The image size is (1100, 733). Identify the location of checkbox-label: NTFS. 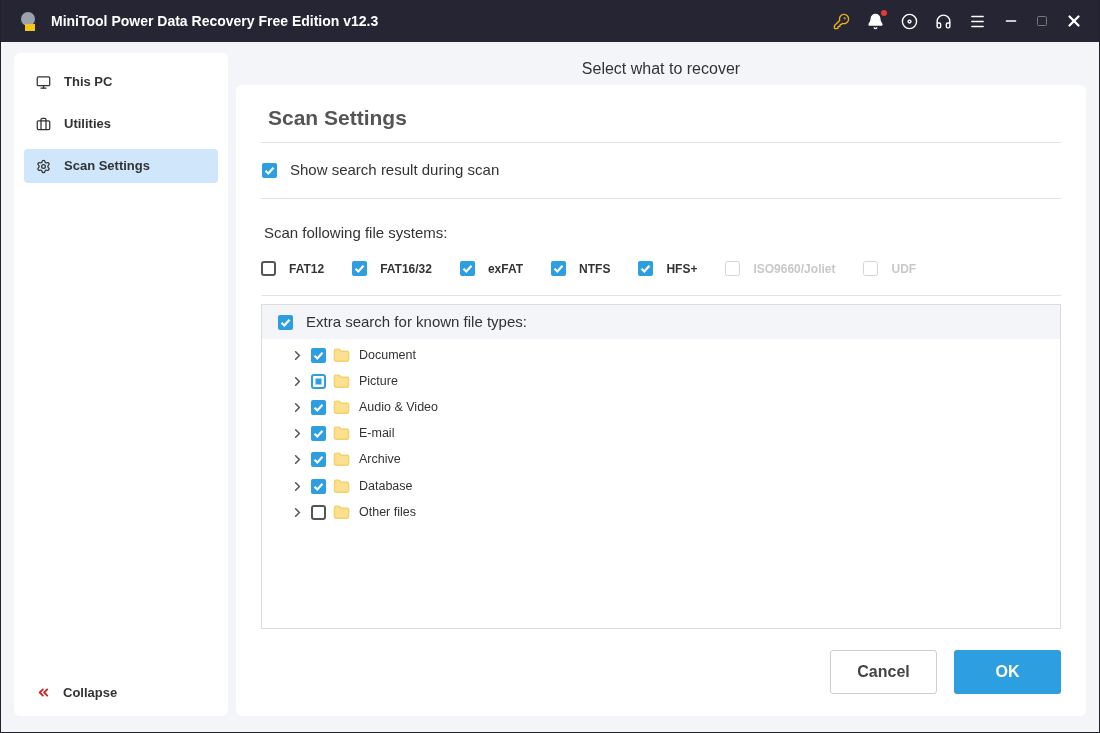
(595, 269).